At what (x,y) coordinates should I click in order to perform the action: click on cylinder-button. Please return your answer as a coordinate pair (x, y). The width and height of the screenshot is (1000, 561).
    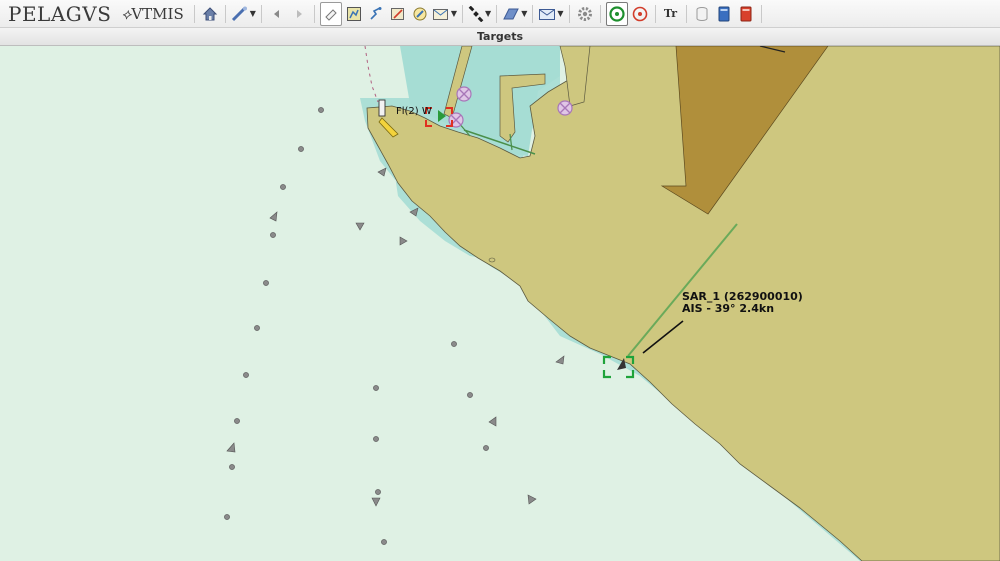
    Looking at the image, I should click on (702, 14).